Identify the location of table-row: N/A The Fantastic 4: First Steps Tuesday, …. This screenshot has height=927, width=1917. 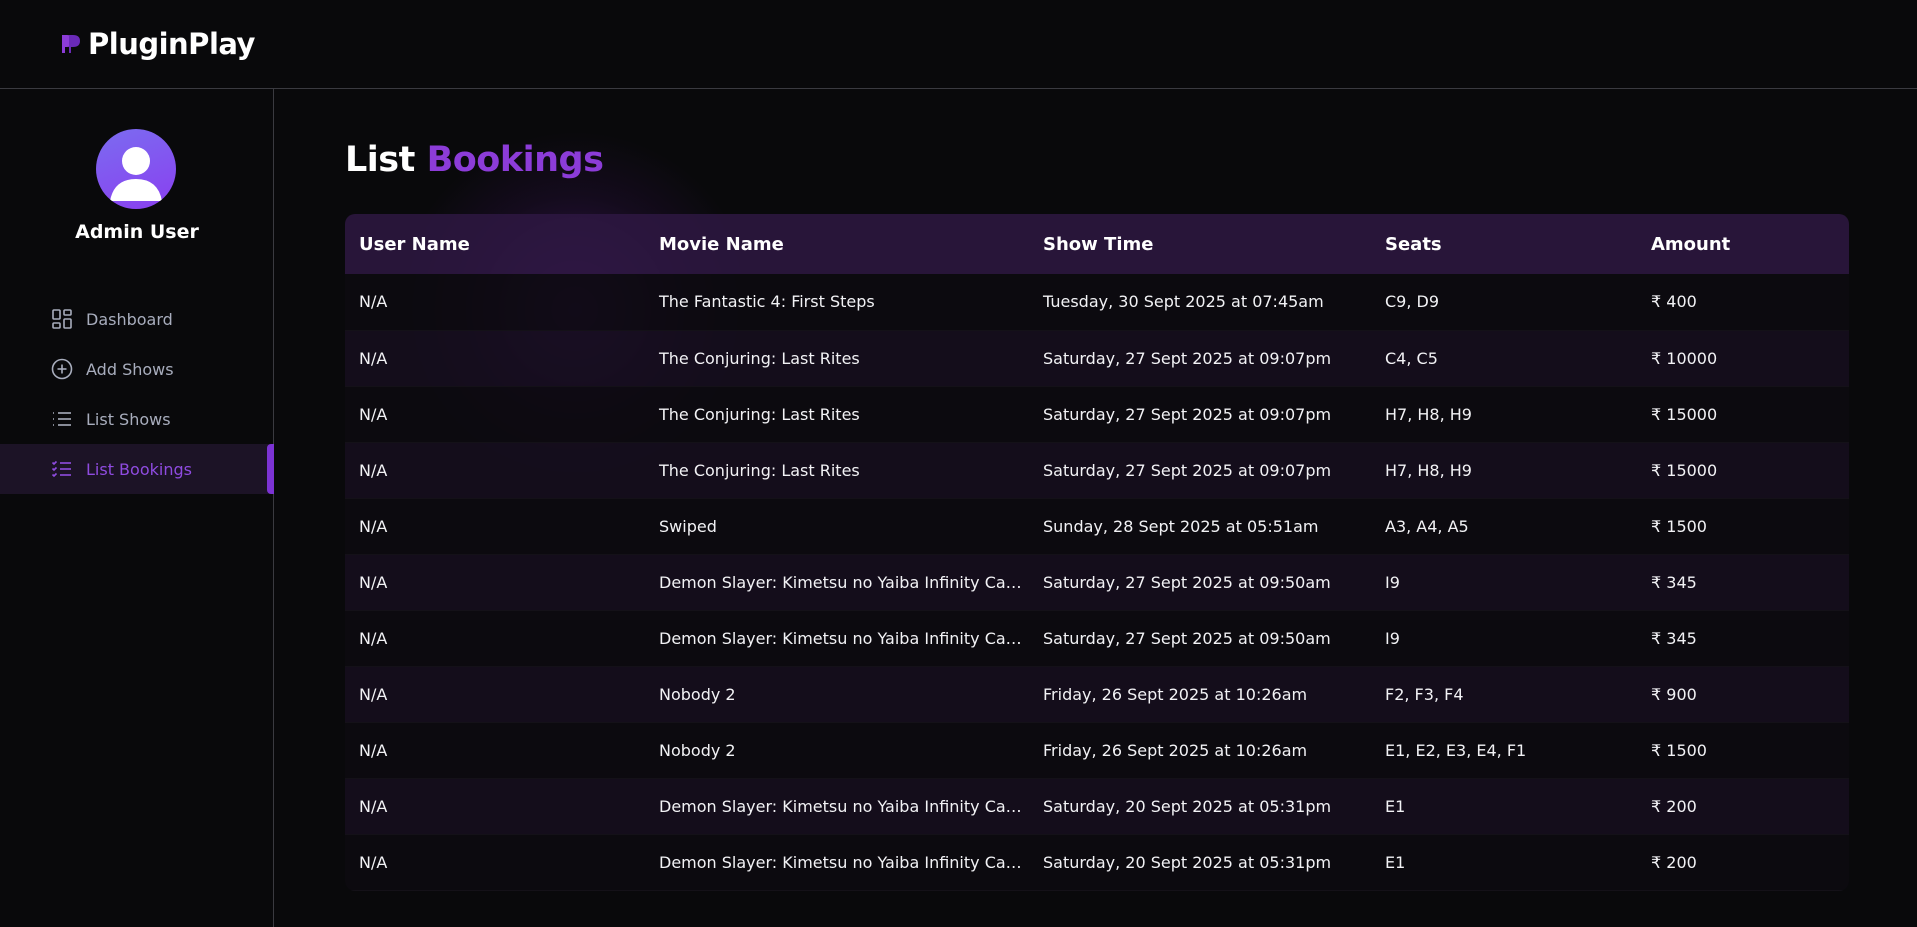
(1097, 302).